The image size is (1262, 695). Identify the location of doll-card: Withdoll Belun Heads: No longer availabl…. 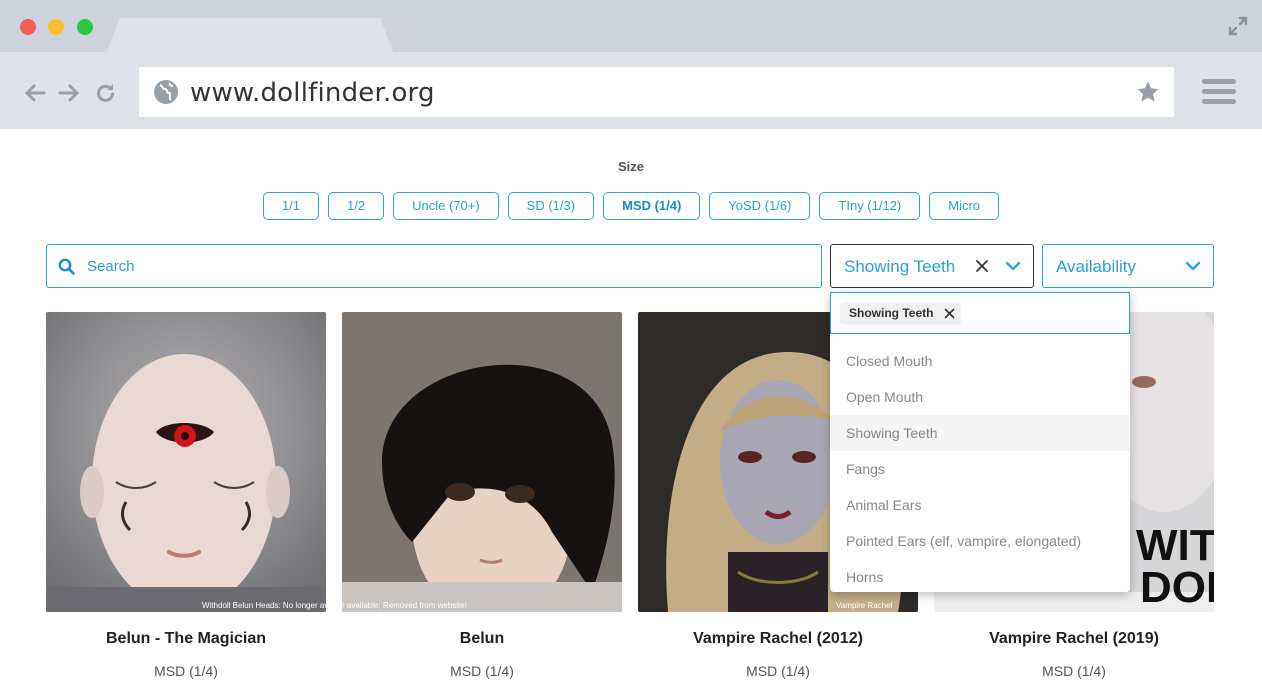
(186, 495).